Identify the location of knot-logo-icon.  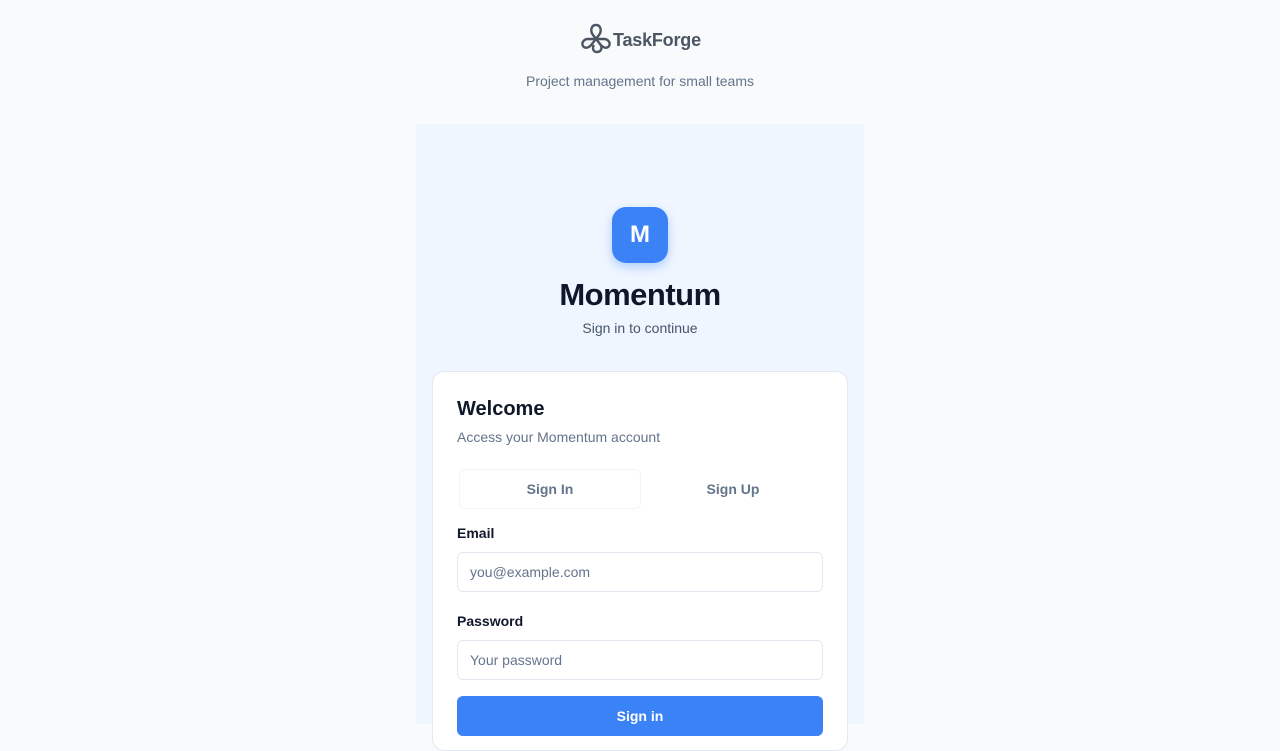
(596, 40).